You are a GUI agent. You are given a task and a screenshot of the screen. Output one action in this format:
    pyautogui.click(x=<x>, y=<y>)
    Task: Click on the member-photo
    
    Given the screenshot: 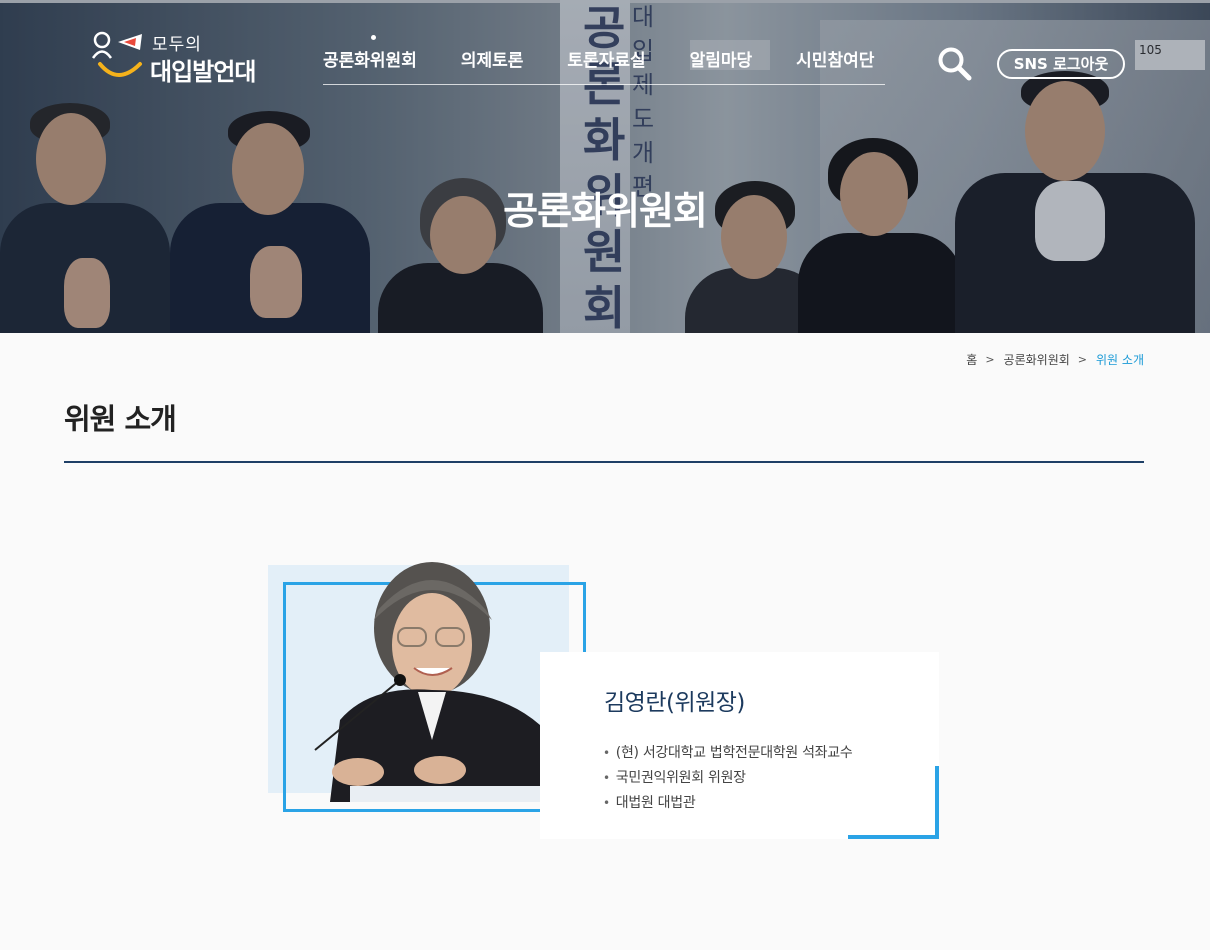 What is the action you would take?
    pyautogui.click(x=430, y=676)
    